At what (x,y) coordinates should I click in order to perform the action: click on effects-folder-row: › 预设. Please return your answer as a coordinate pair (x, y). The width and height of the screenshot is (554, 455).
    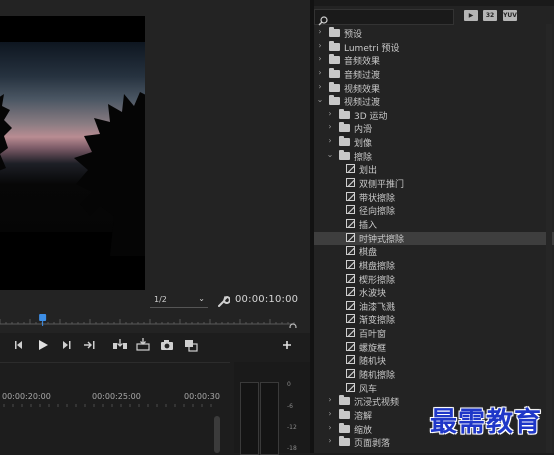
    Looking at the image, I should click on (434, 33).